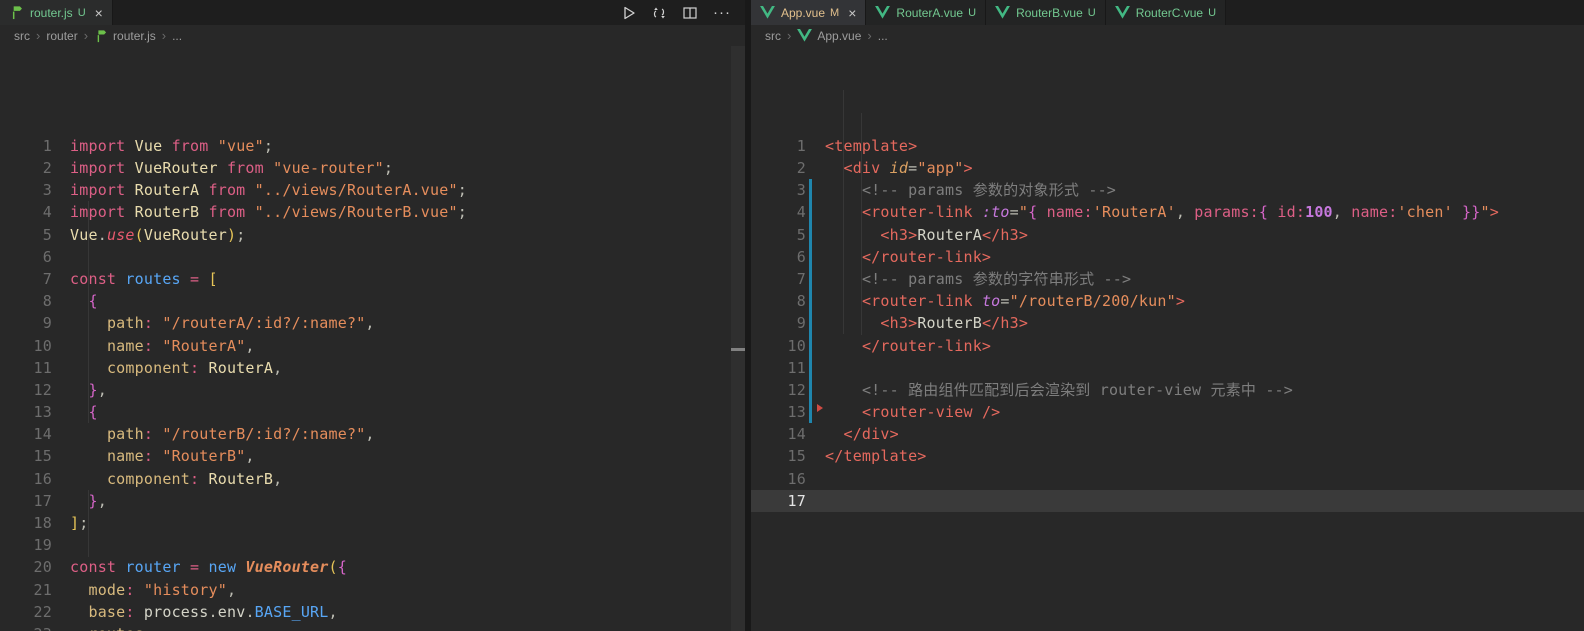  What do you see at coordinates (1167, 234) in the screenshot?
I see `code-line: 5 <h3>RouterA</h3>` at bounding box center [1167, 234].